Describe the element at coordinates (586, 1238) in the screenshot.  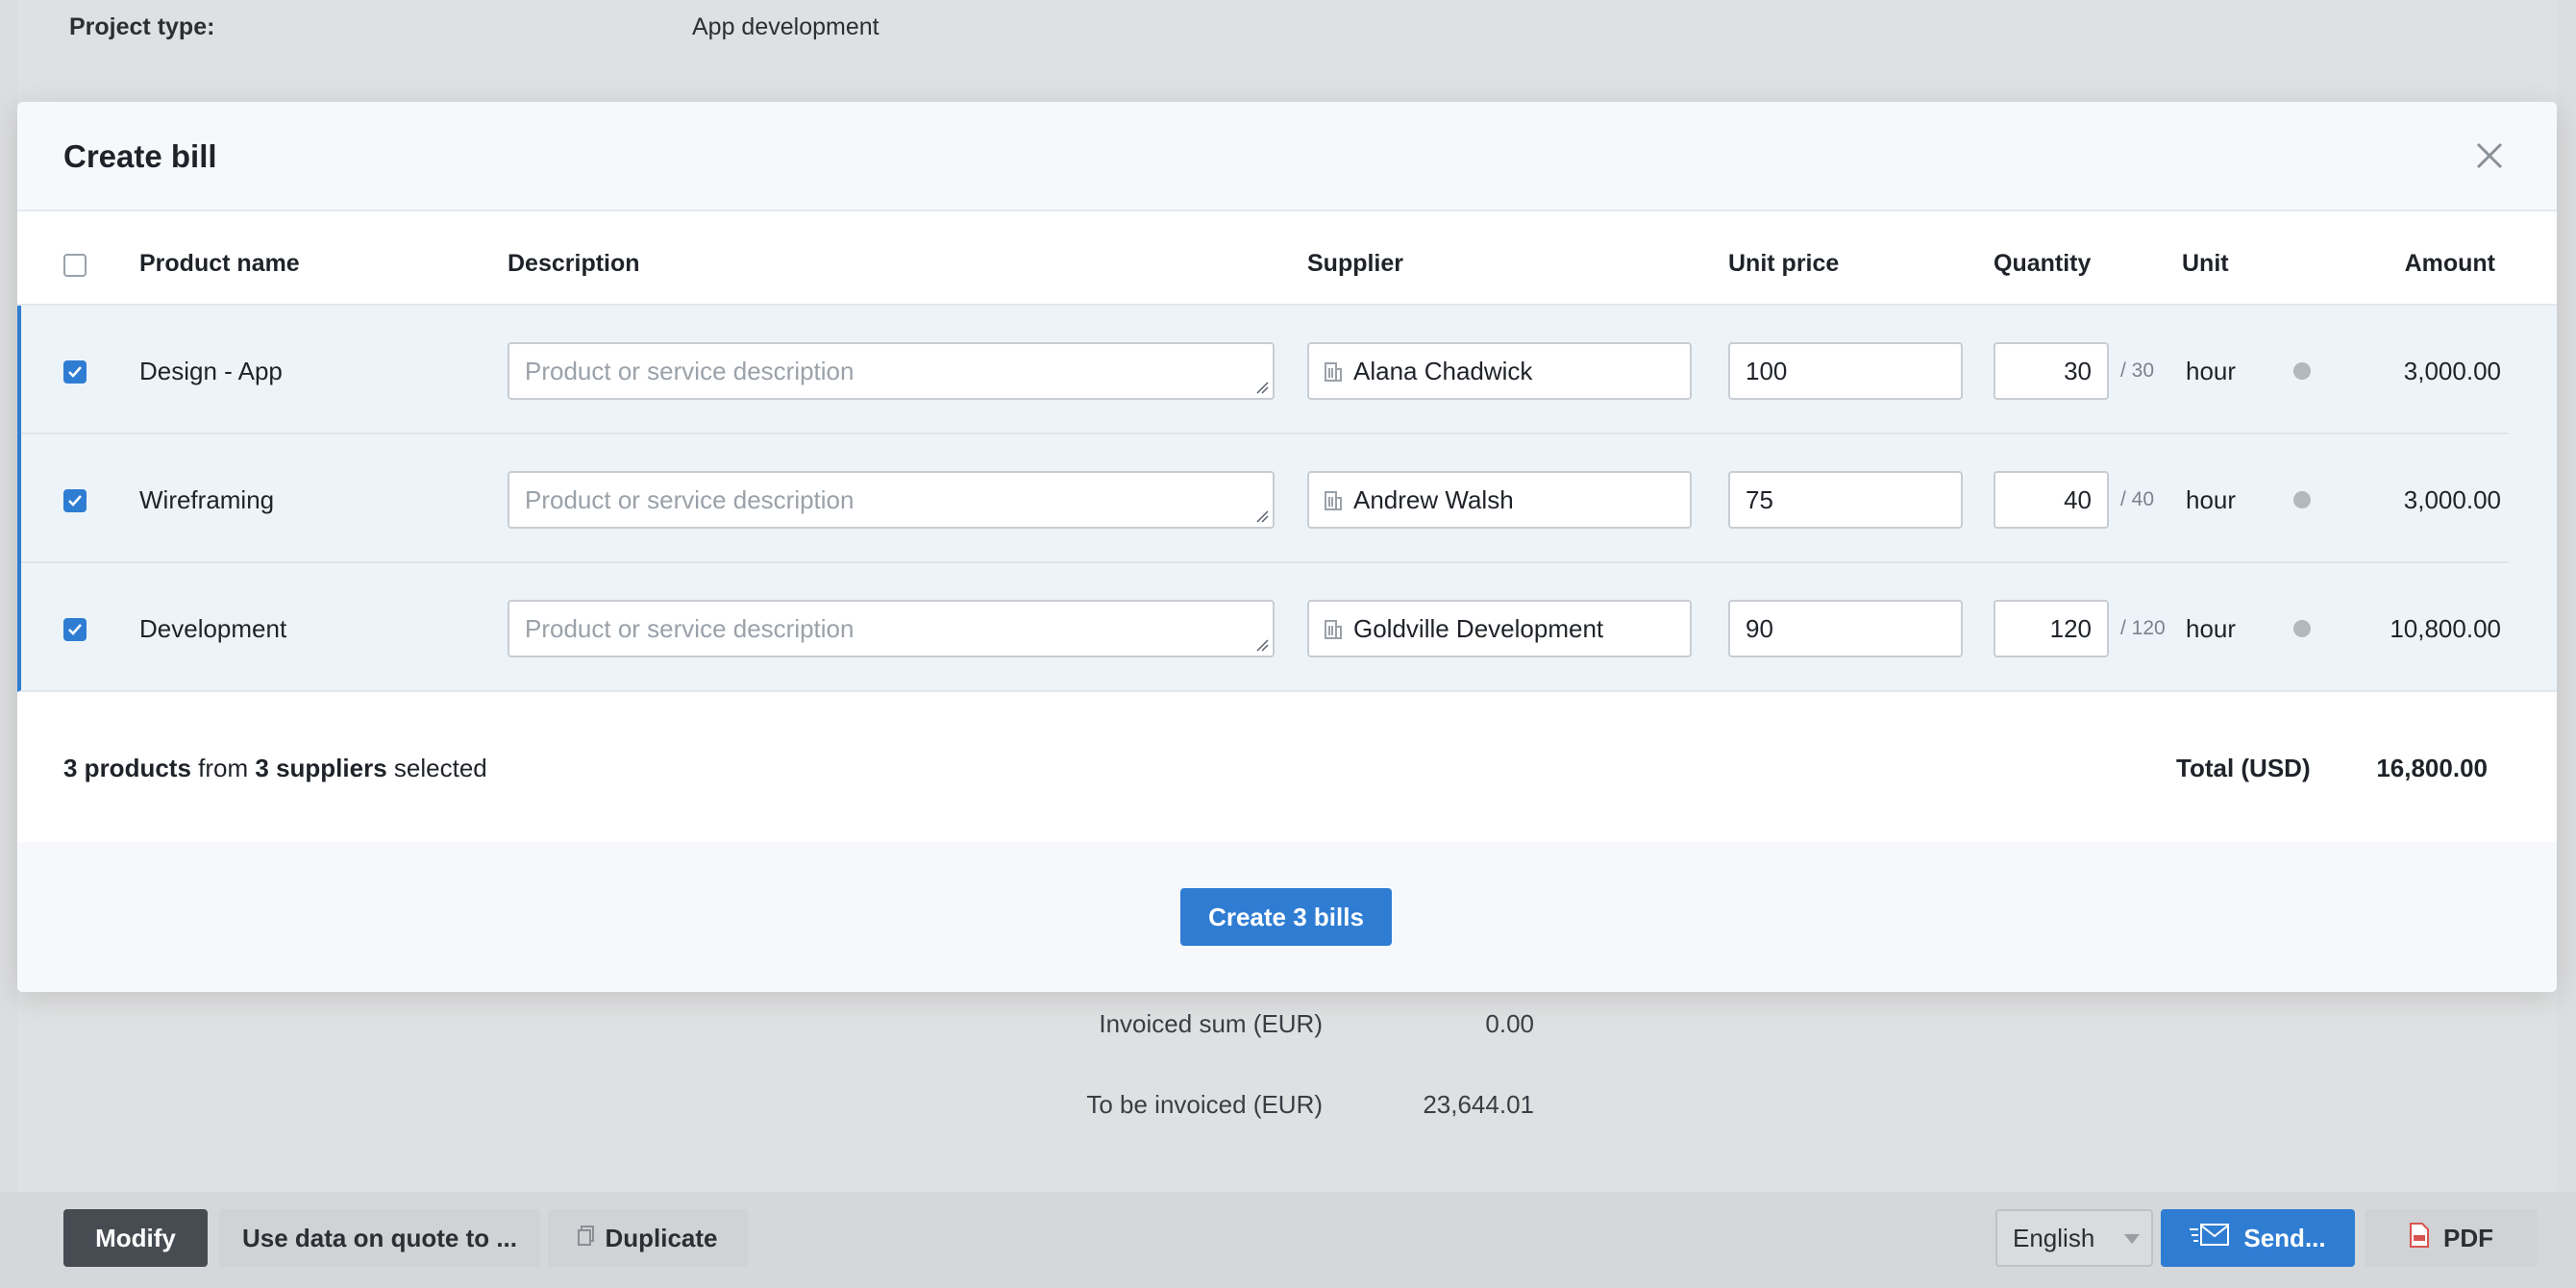
I see `copy-icon` at that location.